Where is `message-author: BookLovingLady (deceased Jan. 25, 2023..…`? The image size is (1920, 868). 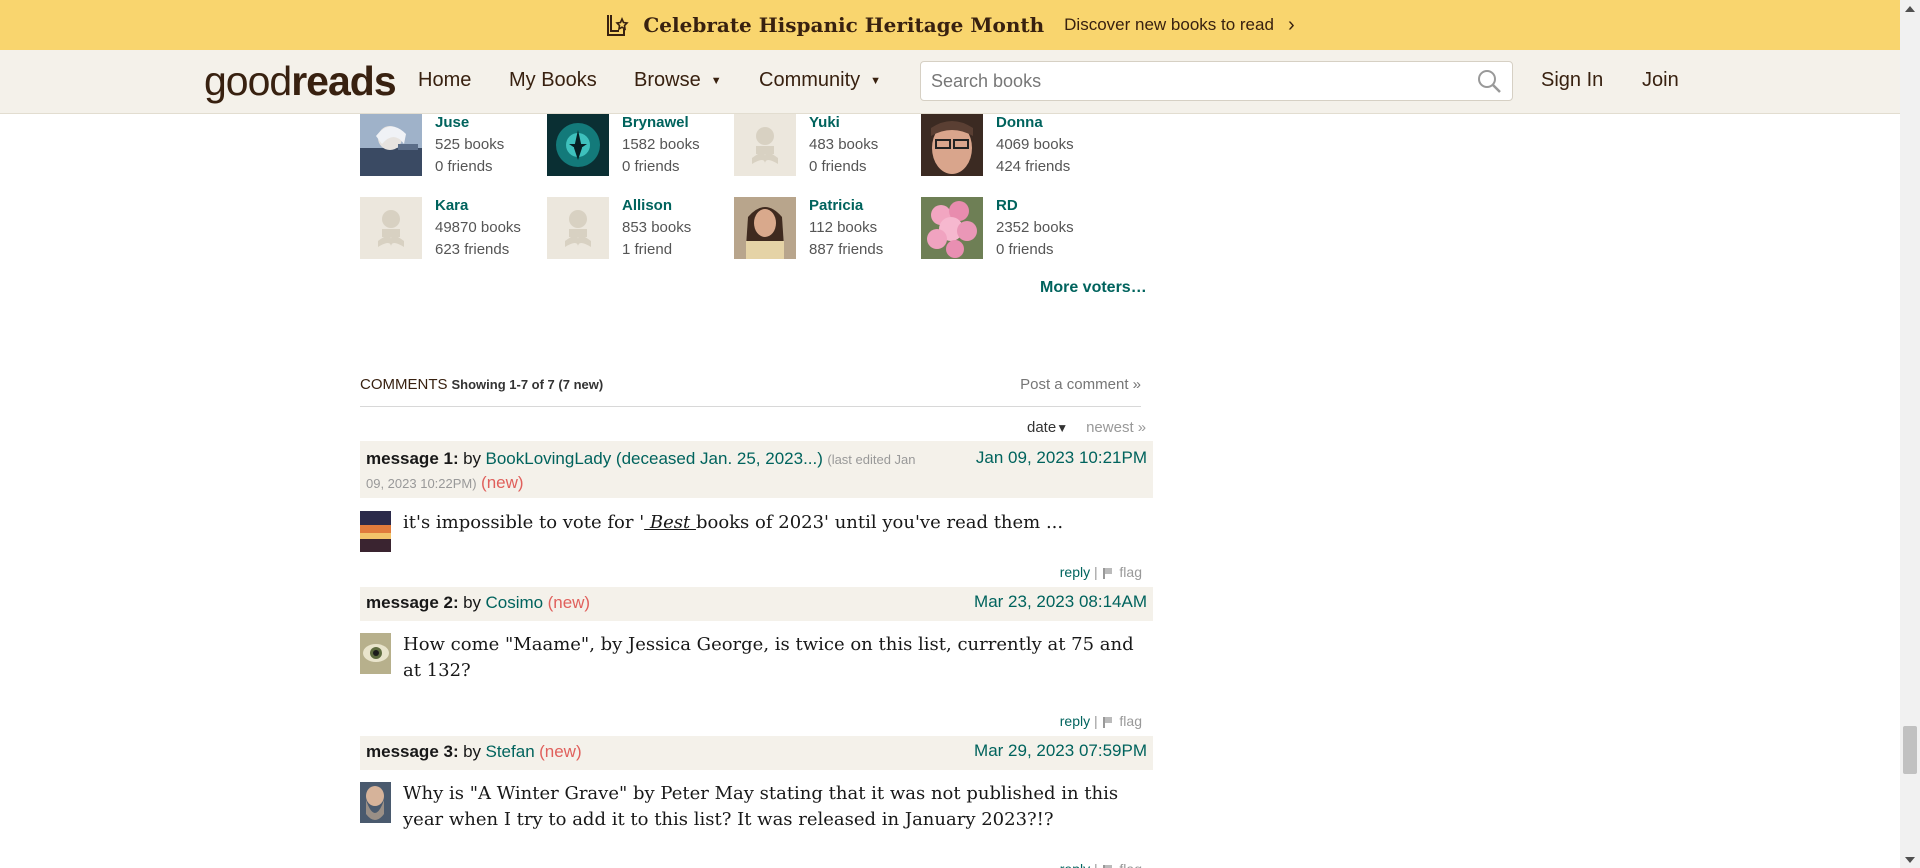
message-author: BookLovingLady (deceased Jan. 25, 2023..… is located at coordinates (654, 458).